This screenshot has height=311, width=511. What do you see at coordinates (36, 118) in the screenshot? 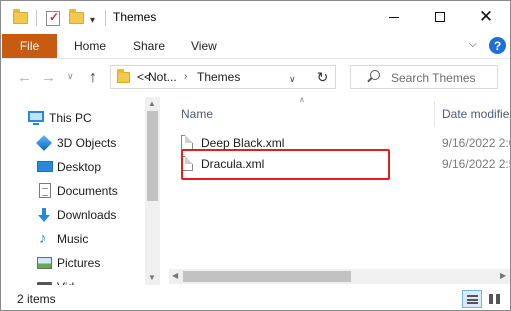
I see `computer-icon` at bounding box center [36, 118].